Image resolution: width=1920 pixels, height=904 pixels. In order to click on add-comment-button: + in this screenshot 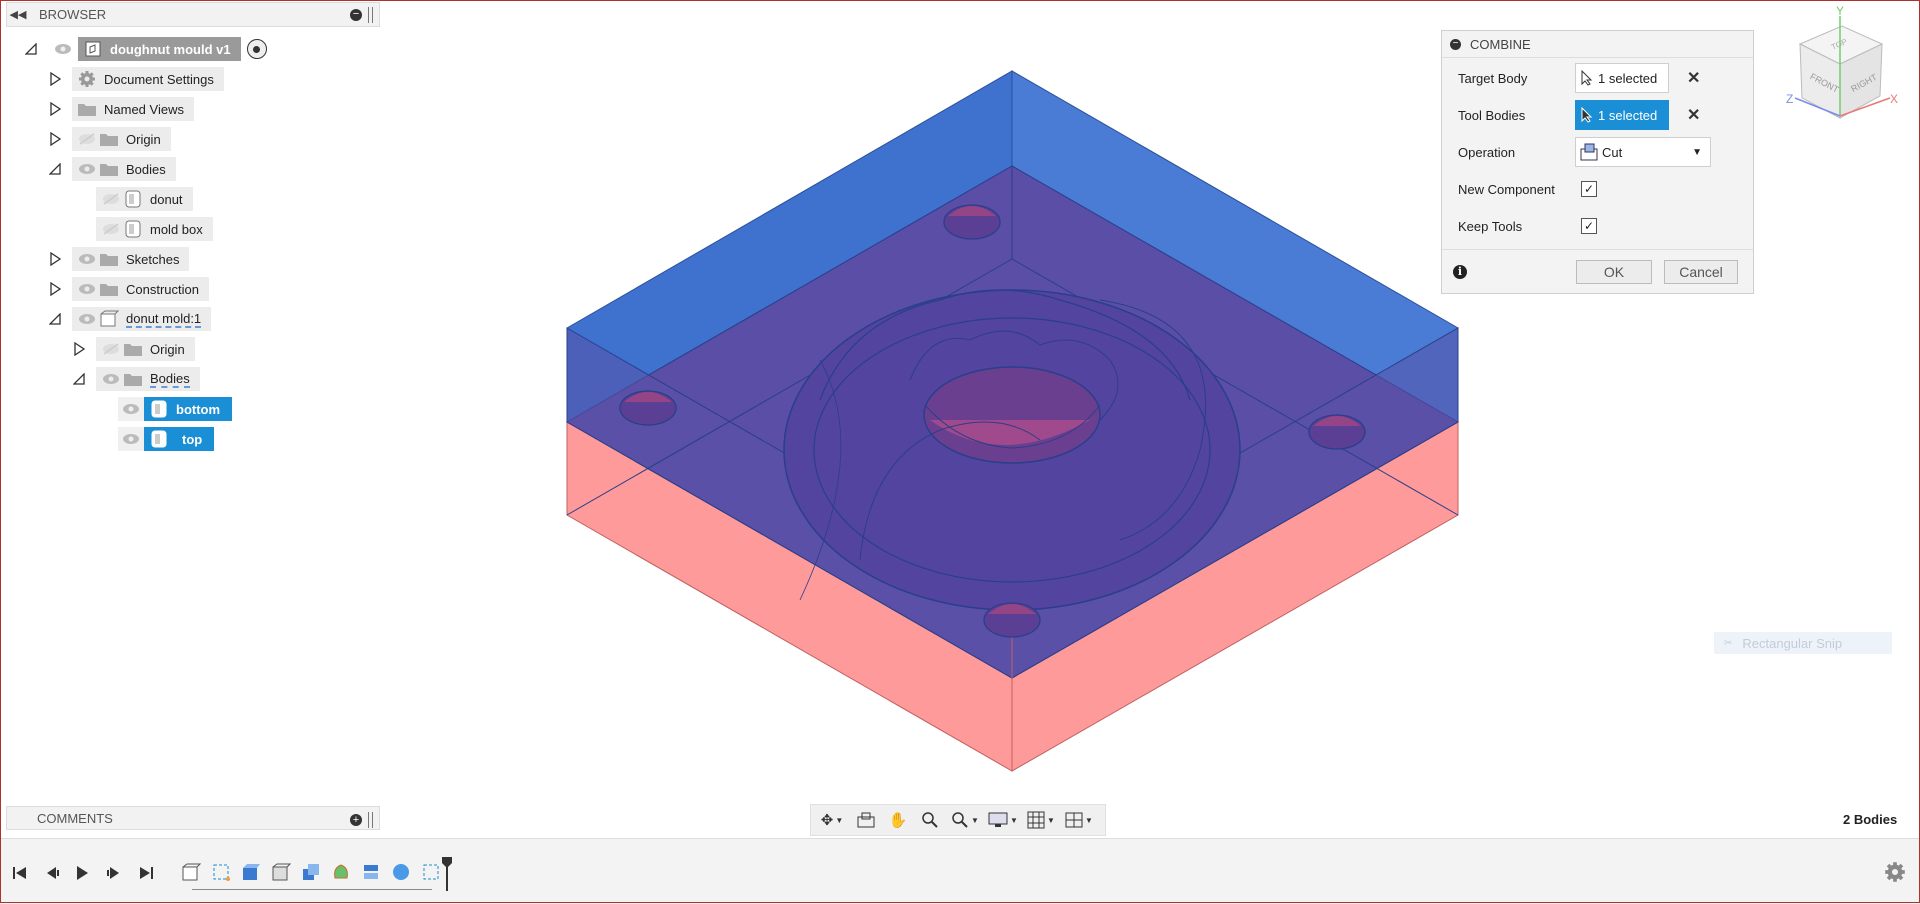, I will do `click(356, 820)`.